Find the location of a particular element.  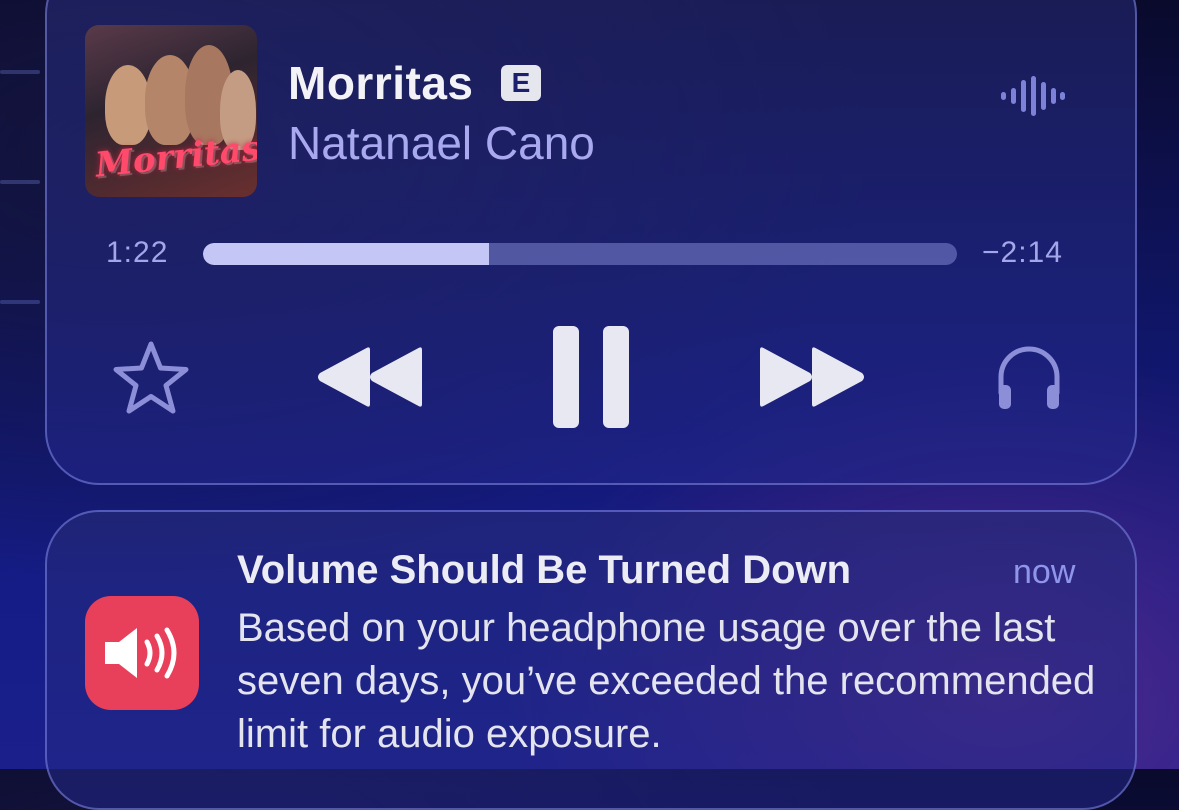

waveform-icon is located at coordinates (1033, 96).